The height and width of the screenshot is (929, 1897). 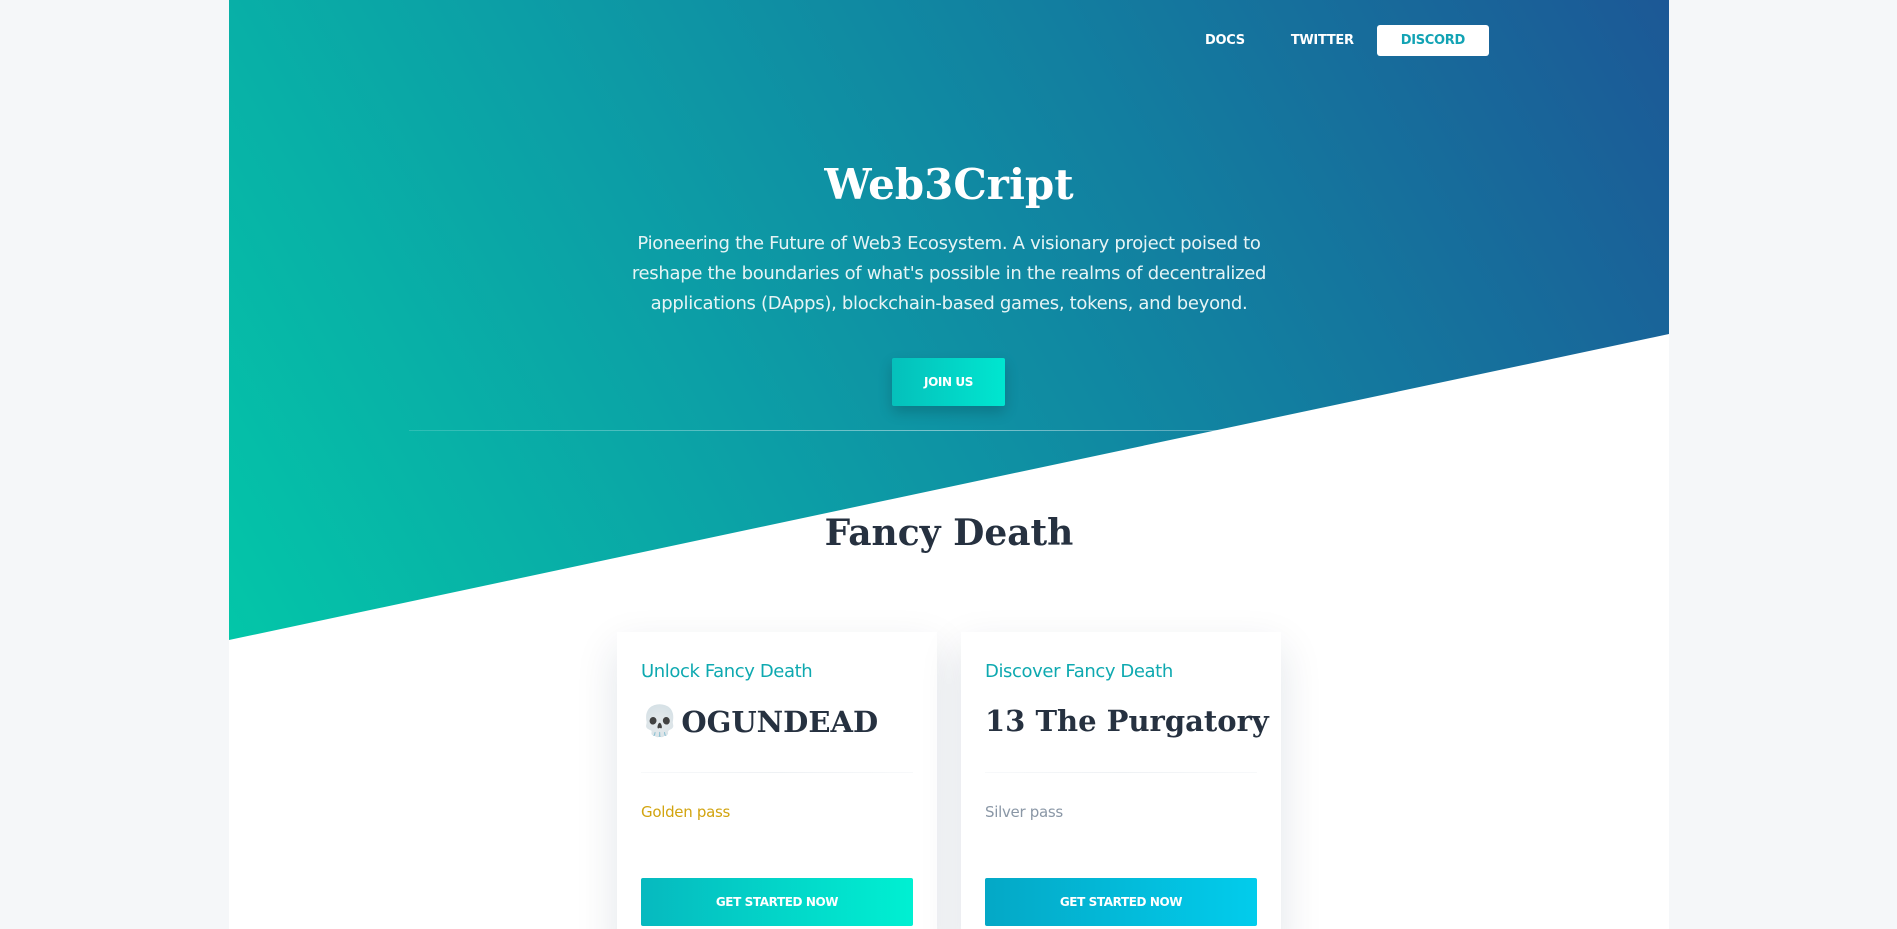 What do you see at coordinates (1432, 40) in the screenshot?
I see `nav-discord-button: DISCORD` at bounding box center [1432, 40].